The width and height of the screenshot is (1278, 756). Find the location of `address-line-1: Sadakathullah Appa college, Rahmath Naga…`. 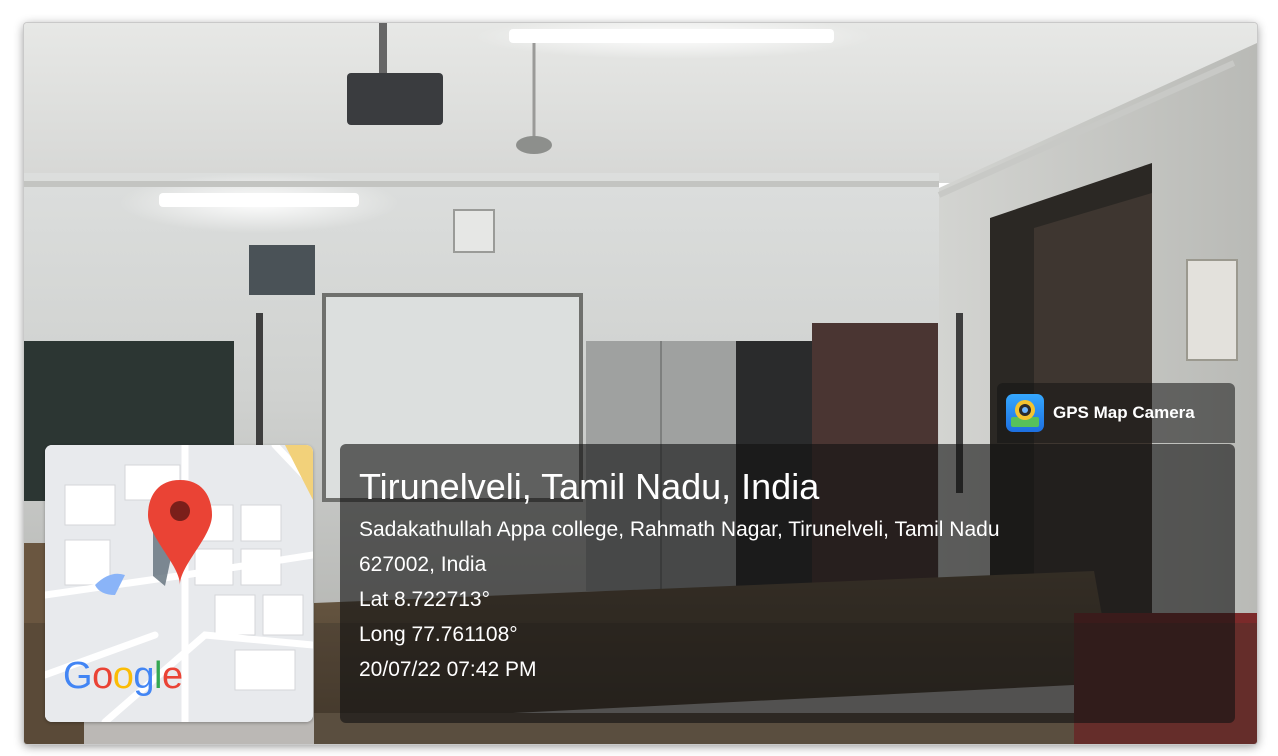

address-line-1: Sadakathullah Appa college, Rahmath Naga… is located at coordinates (679, 529).